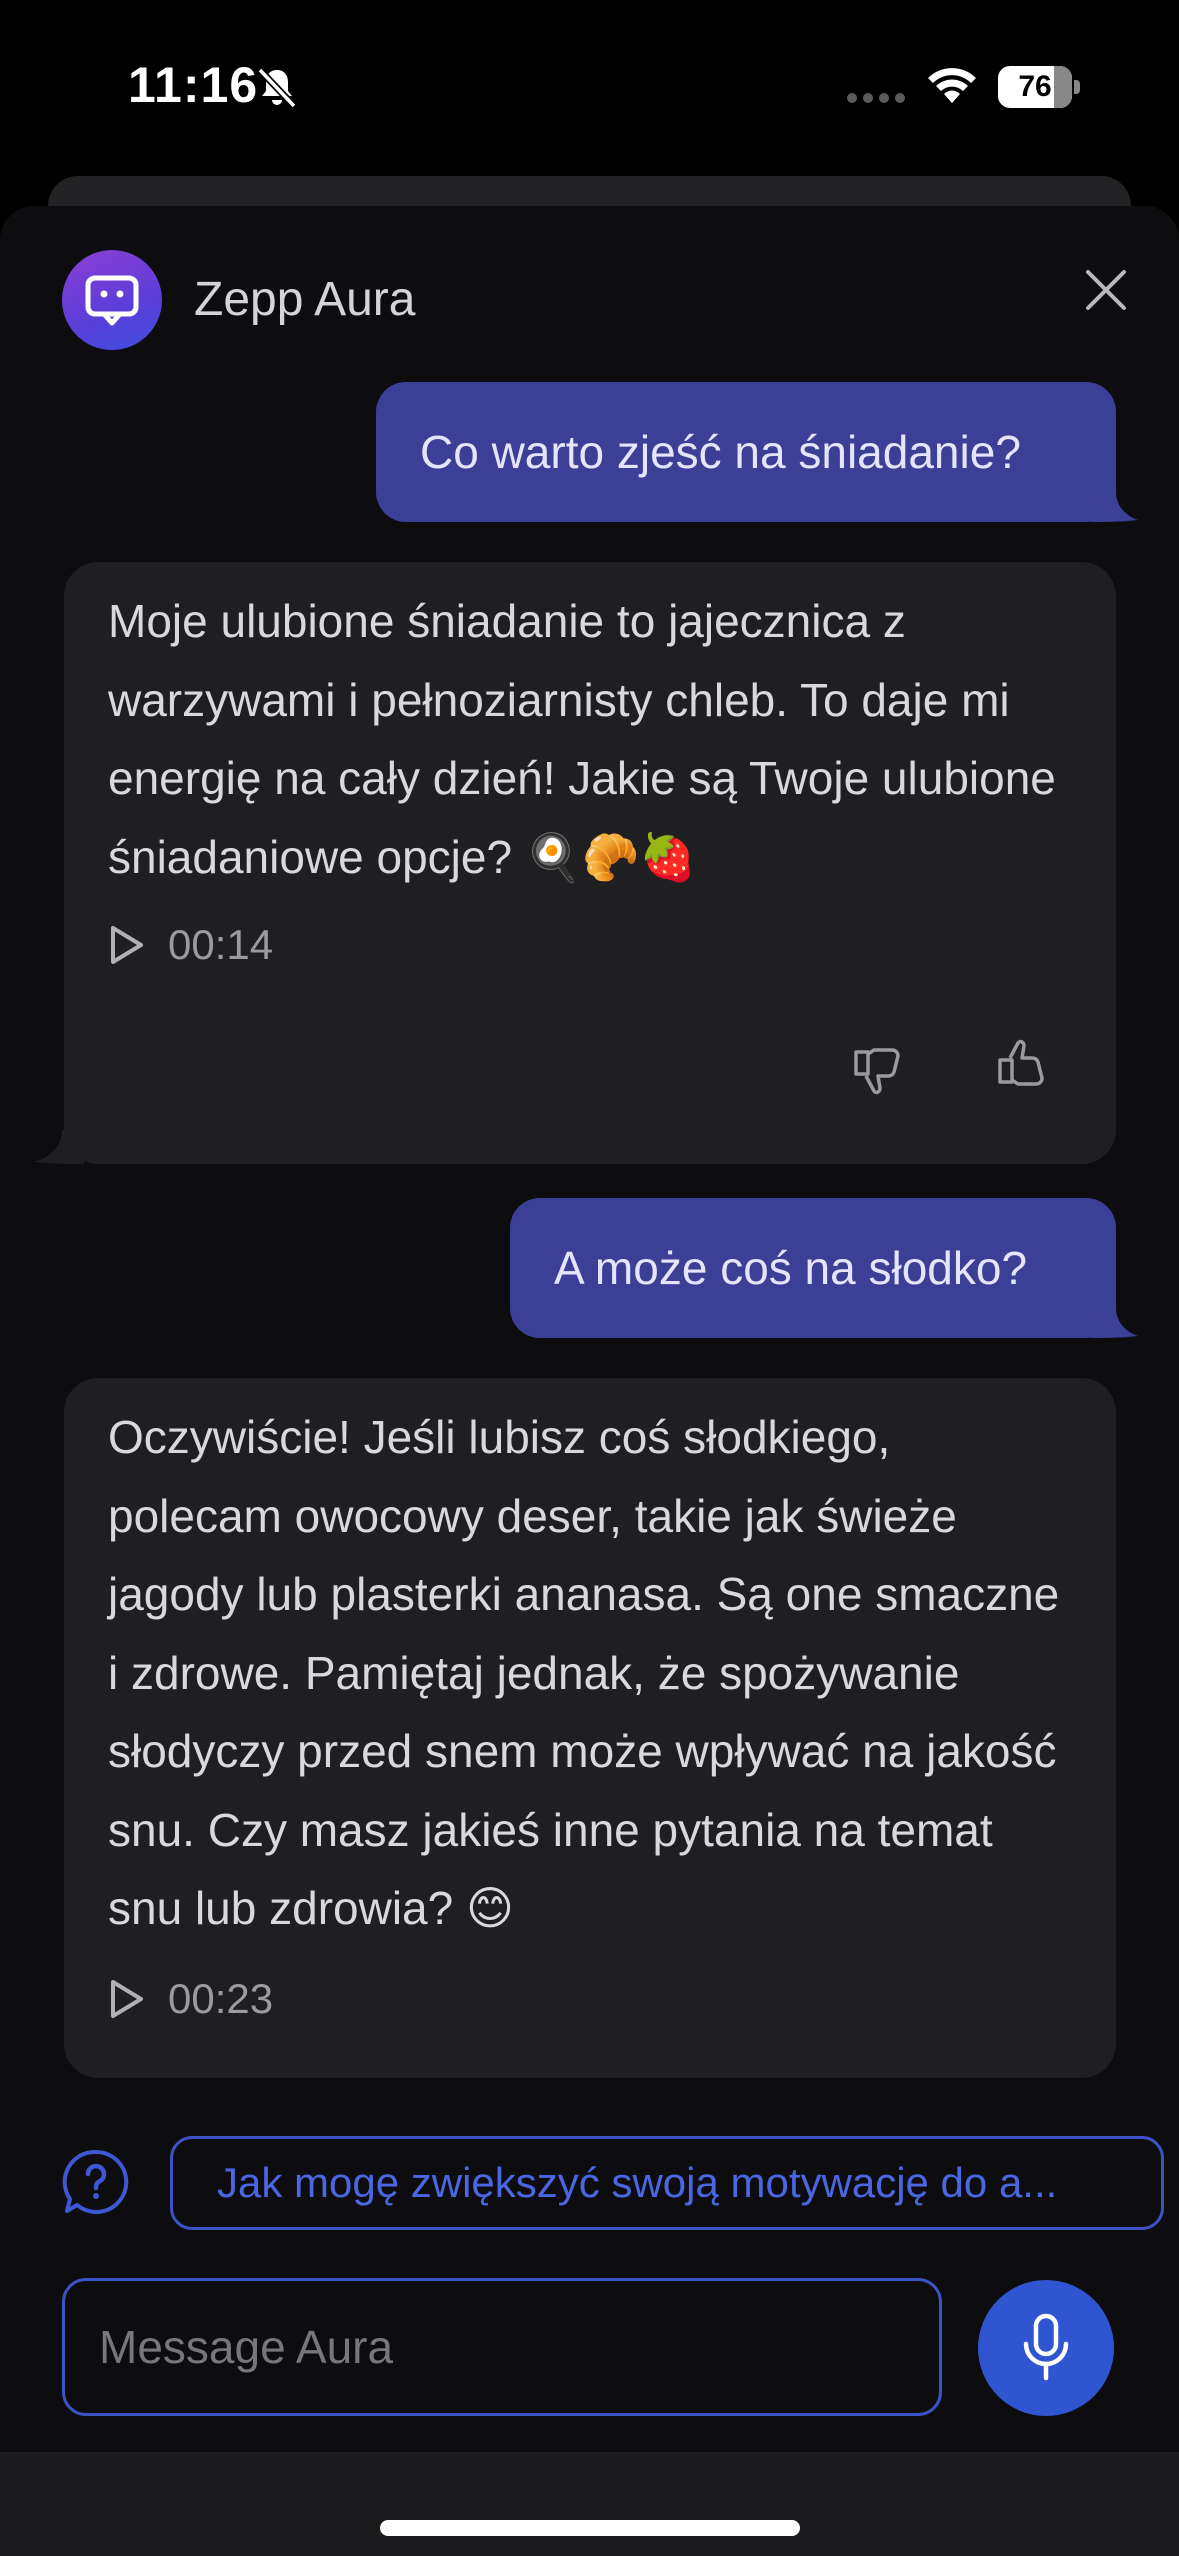  I want to click on home-indicator, so click(590, 2528).